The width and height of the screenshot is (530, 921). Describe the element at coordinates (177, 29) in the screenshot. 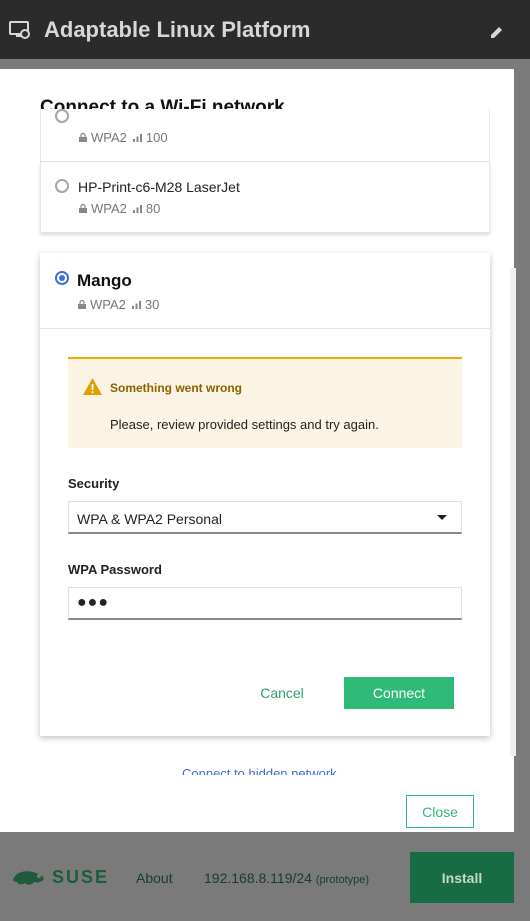

I see `app-title: Adaptable Linux Platform` at that location.